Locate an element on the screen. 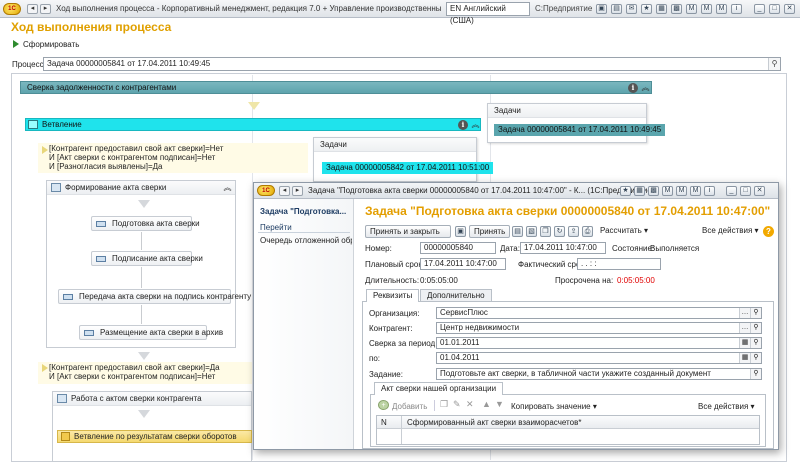 Image resolution: width=800 pixels, height=462 pixels. actual-field: . . : : is located at coordinates (619, 264).